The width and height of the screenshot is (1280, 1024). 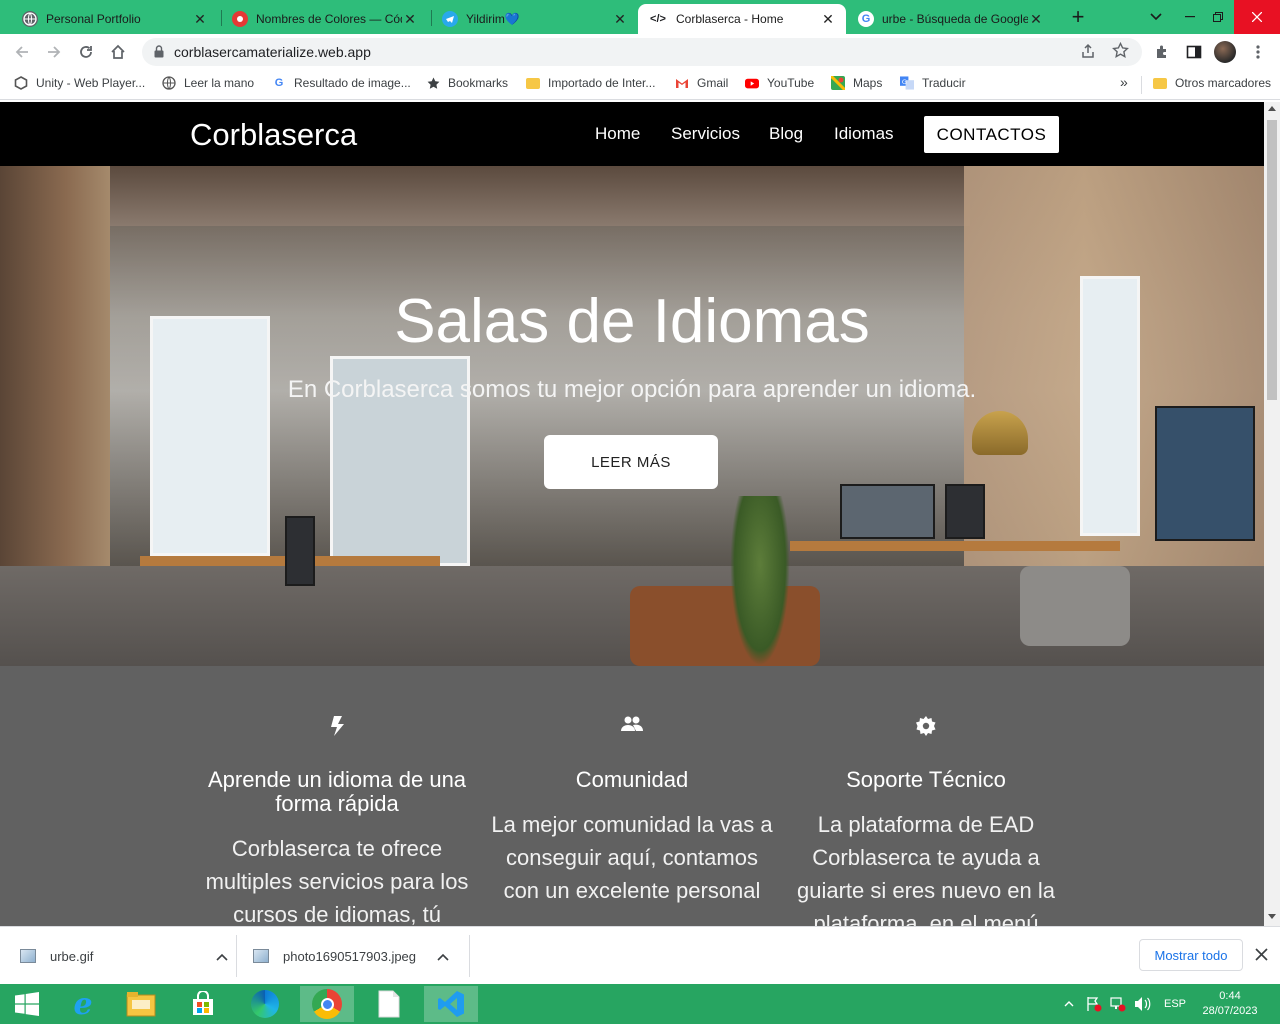 I want to click on hero-tv-screen, so click(x=1205, y=473).